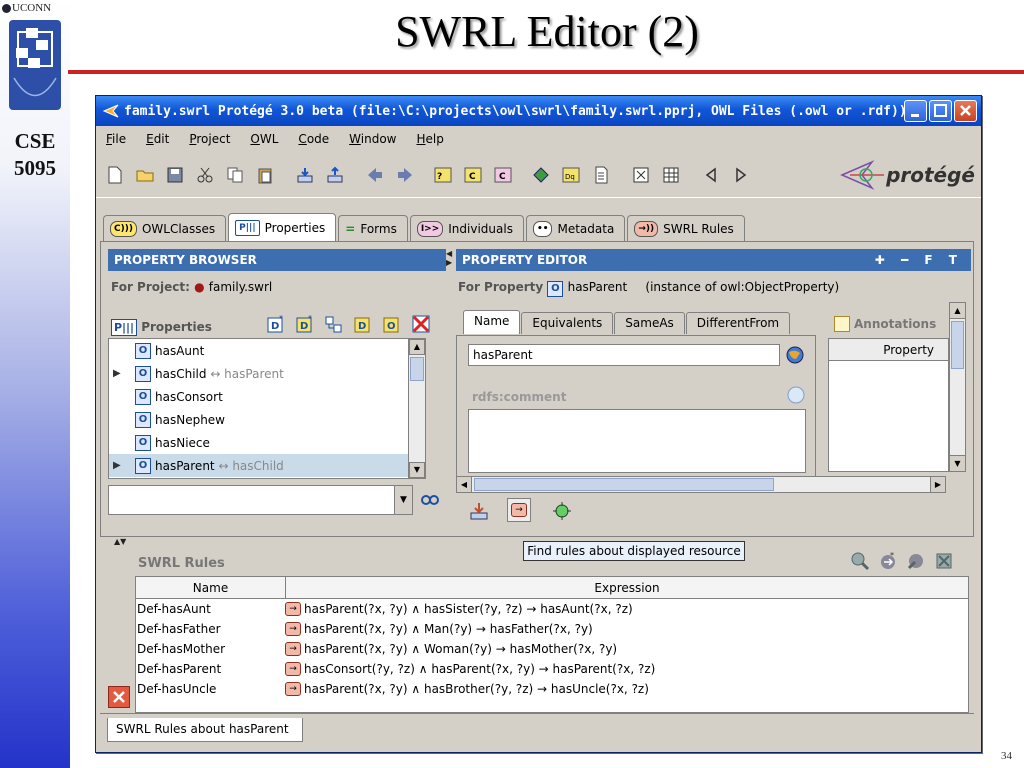 This screenshot has height=768, width=1024. Describe the element at coordinates (627, 587) in the screenshot. I see `column-header-expression: Expression` at that location.